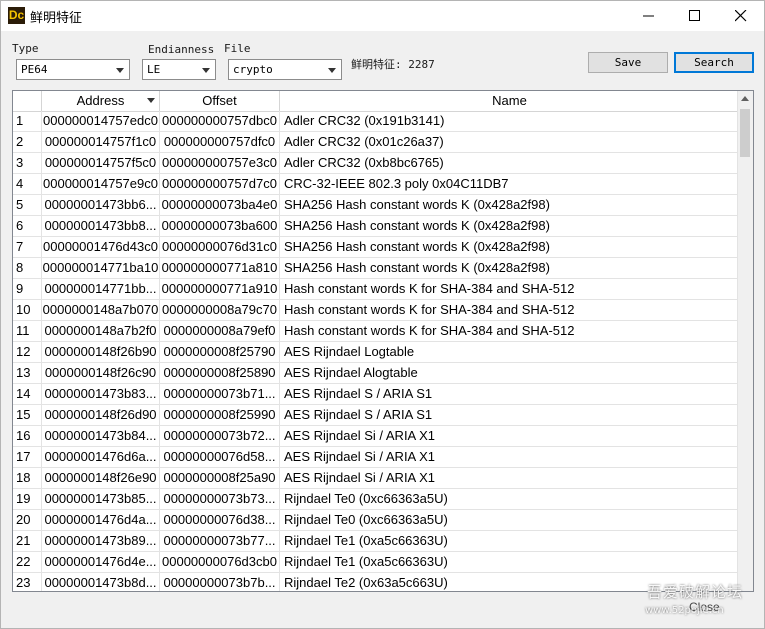 The image size is (765, 629). Describe the element at coordinates (27, 562) in the screenshot. I see `row-index-cell: 22` at that location.